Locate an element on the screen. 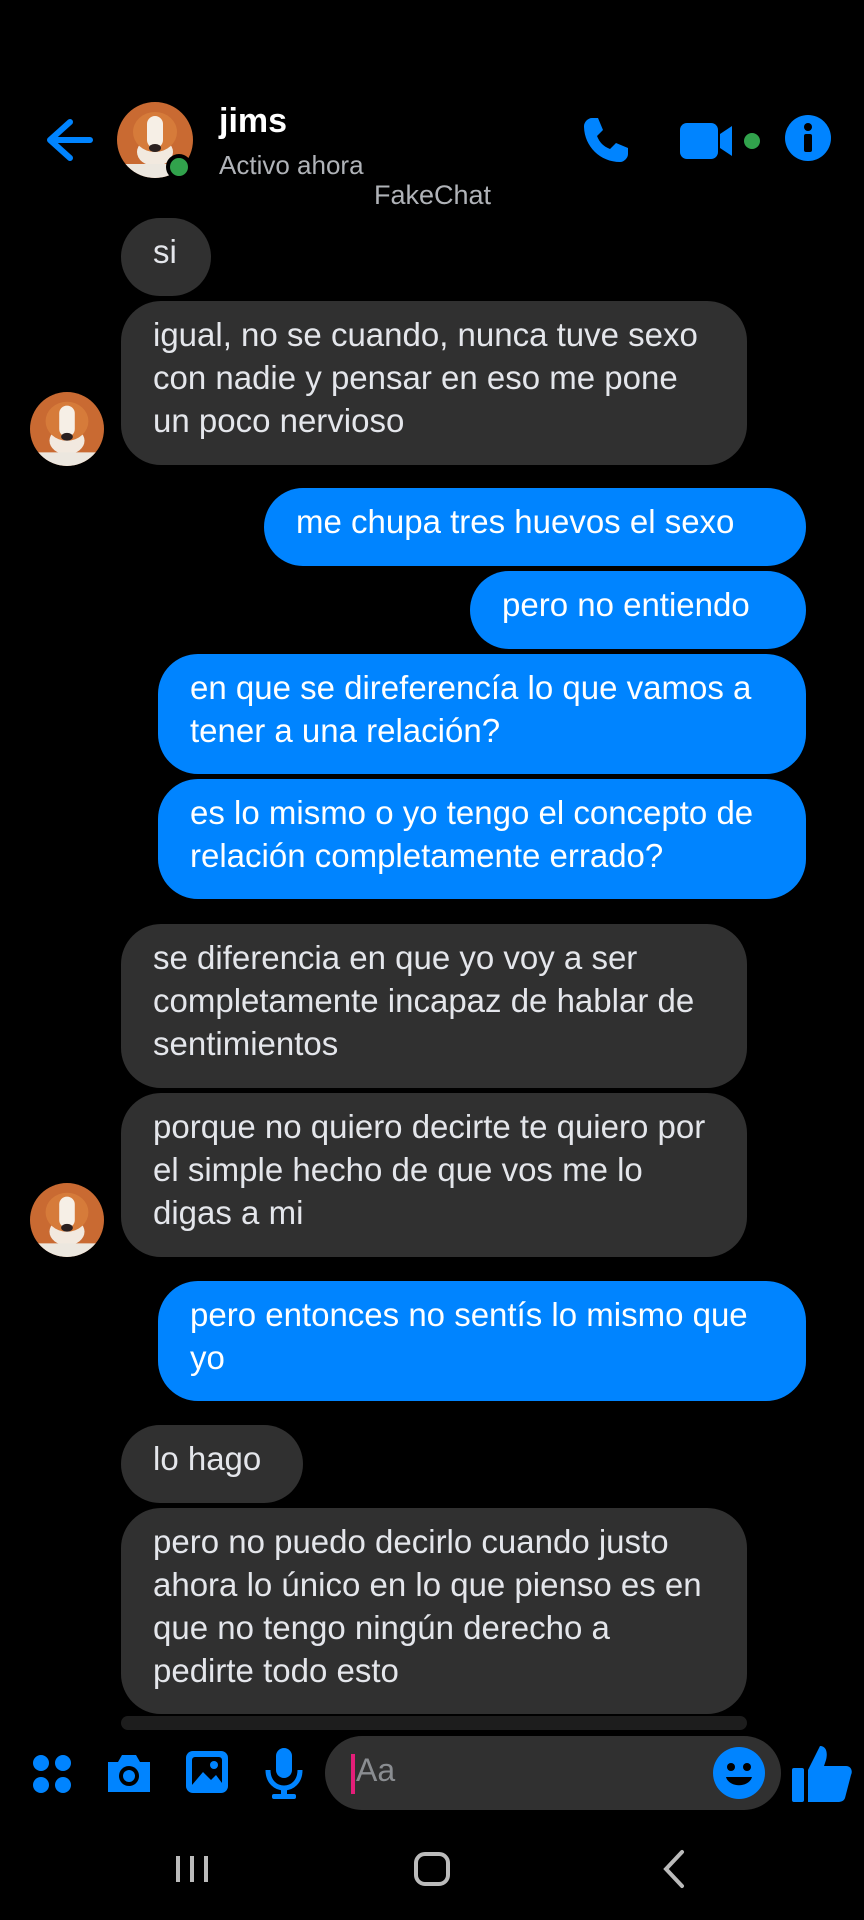 The height and width of the screenshot is (1920, 864). outgoing-message: pero entonces no sentís lo mismo que yo is located at coordinates (482, 1341).